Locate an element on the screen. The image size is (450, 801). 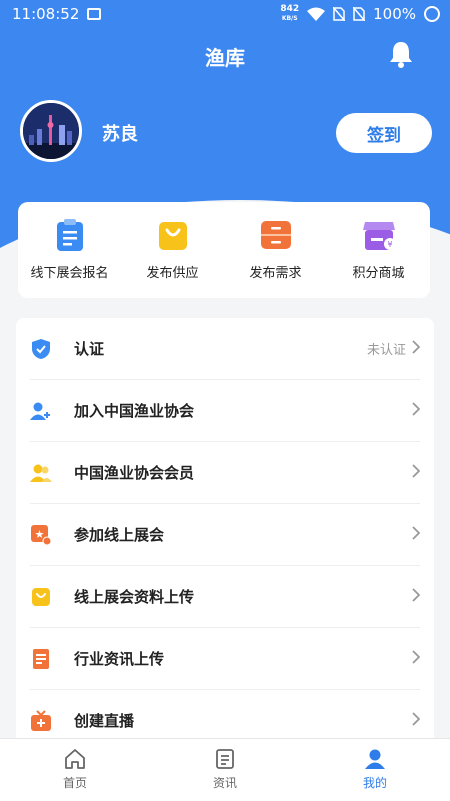
tab-label: 资讯 is located at coordinates (224, 783).